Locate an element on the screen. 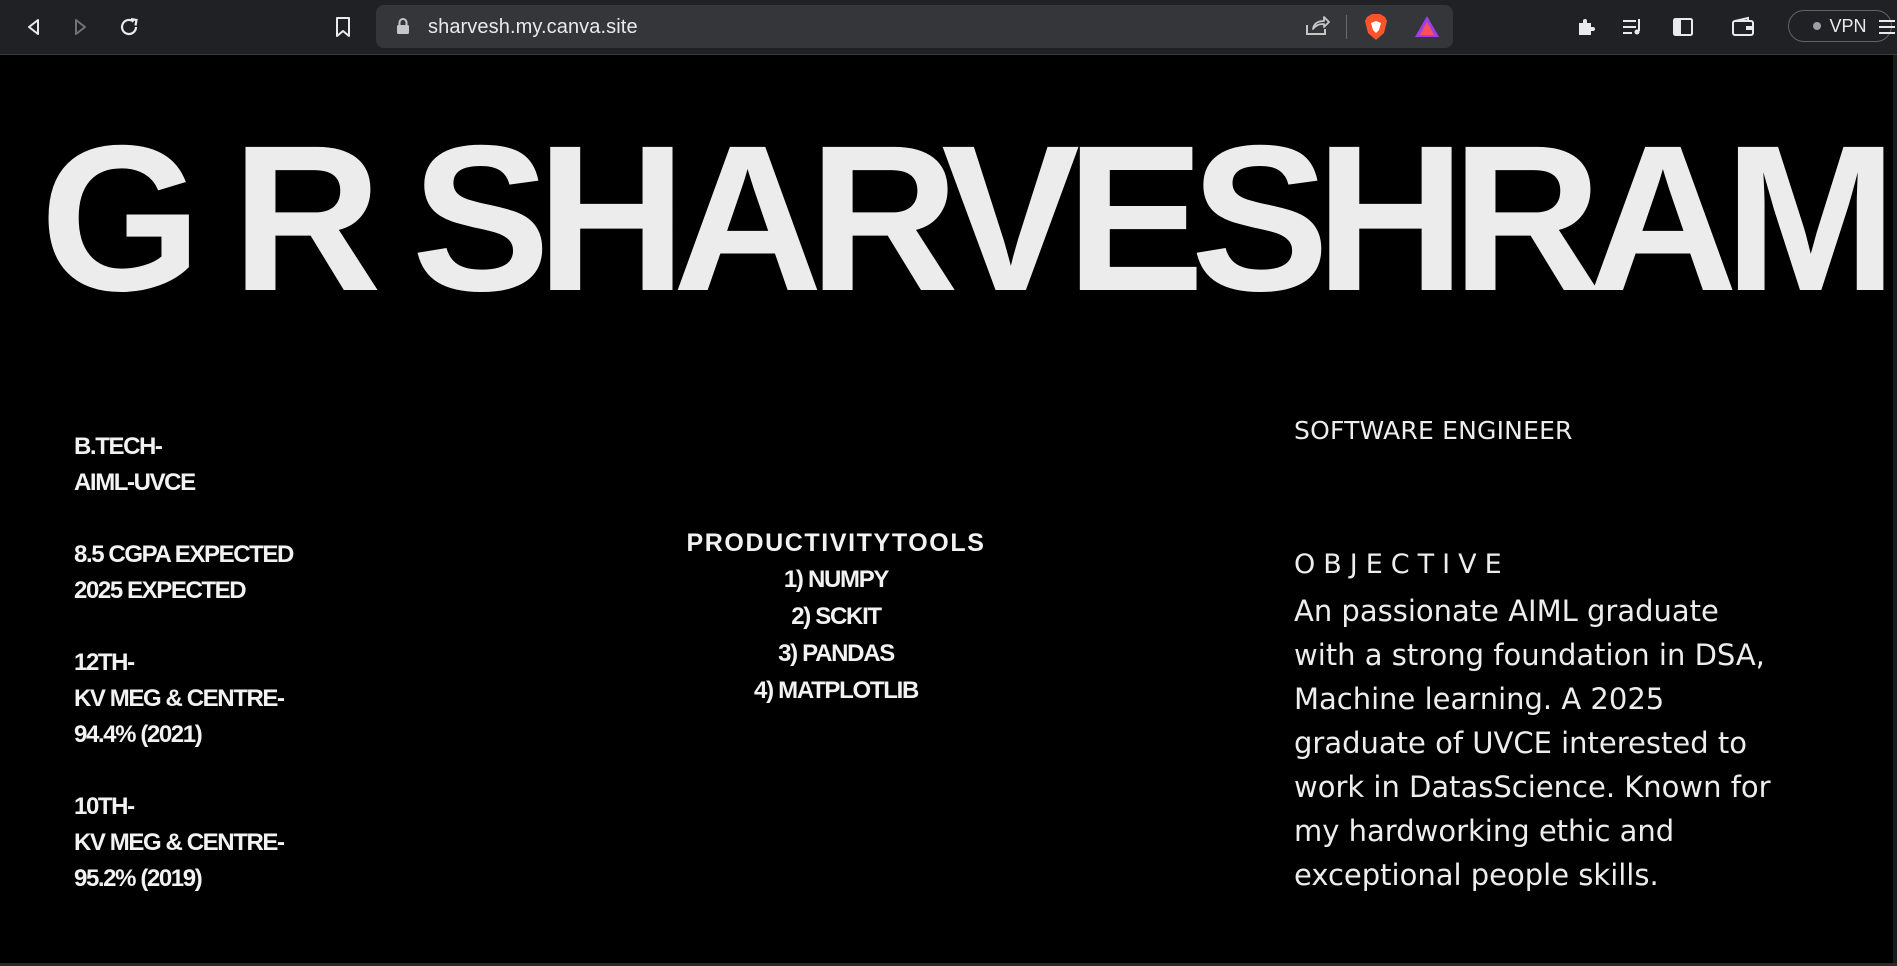 This screenshot has width=1897, height=966. education-line: B.TECH- is located at coordinates (118, 446).